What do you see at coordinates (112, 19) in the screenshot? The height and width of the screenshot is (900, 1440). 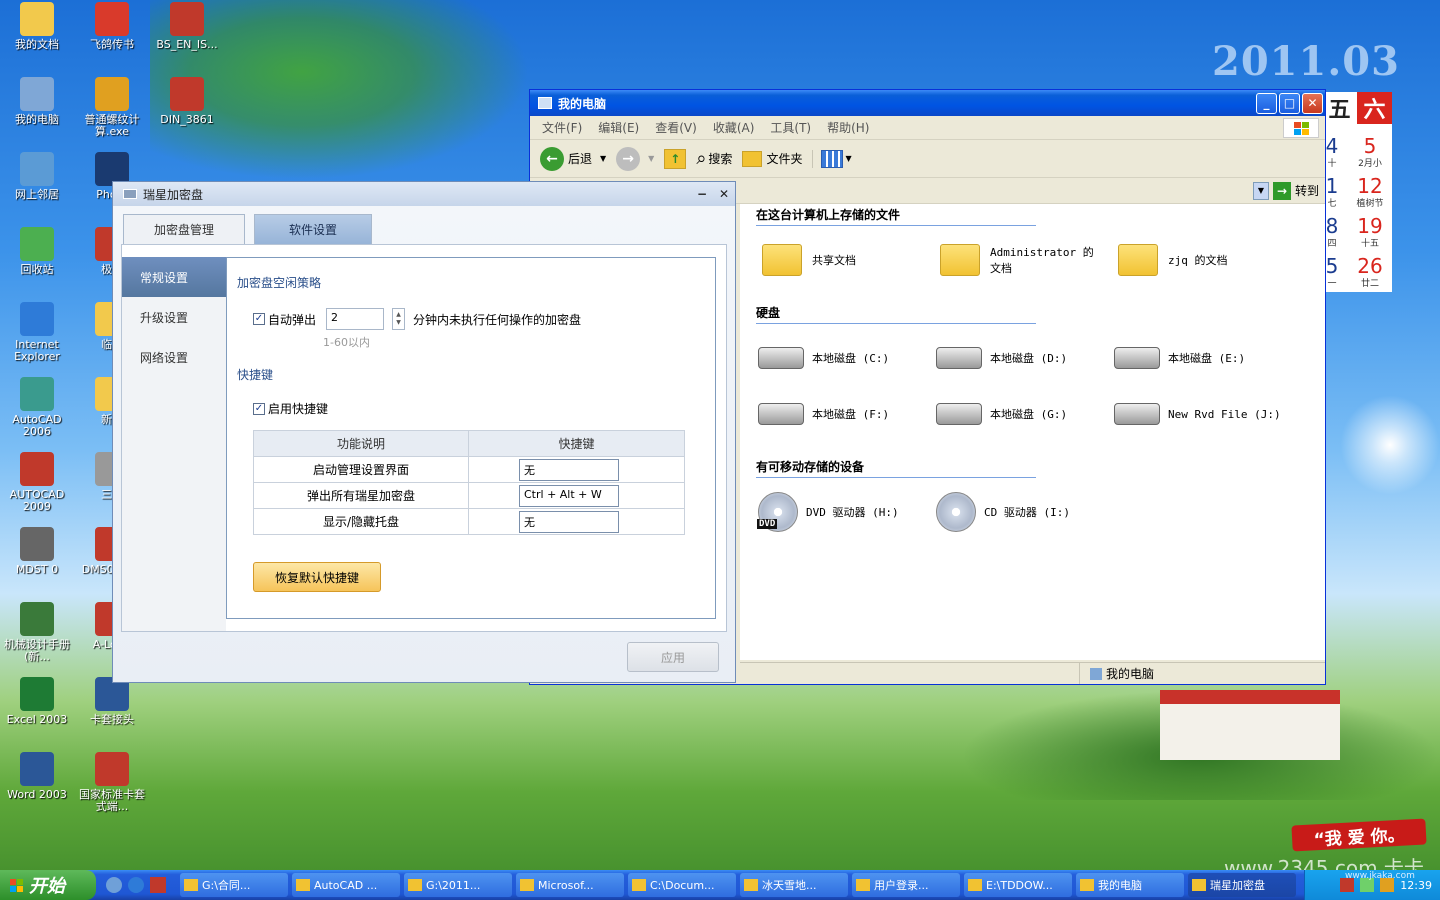 I see `feige-icon` at bounding box center [112, 19].